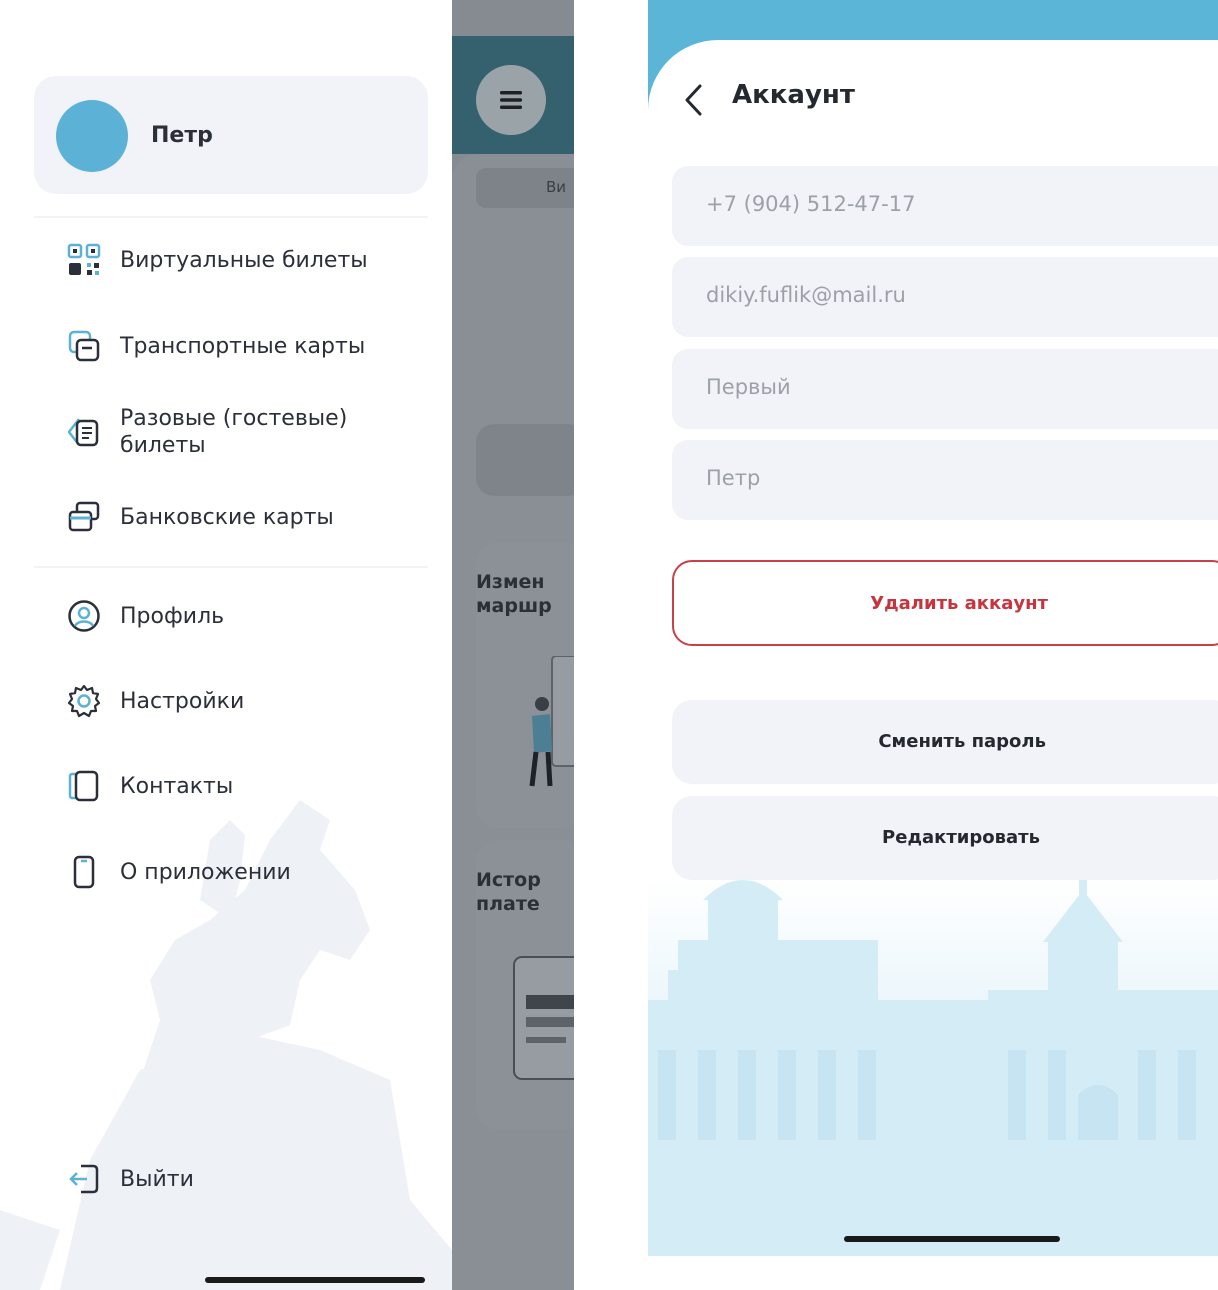 The height and width of the screenshot is (1290, 1218). Describe the element at coordinates (243, 346) in the screenshot. I see `menu-item-label: Транспортные карты` at that location.